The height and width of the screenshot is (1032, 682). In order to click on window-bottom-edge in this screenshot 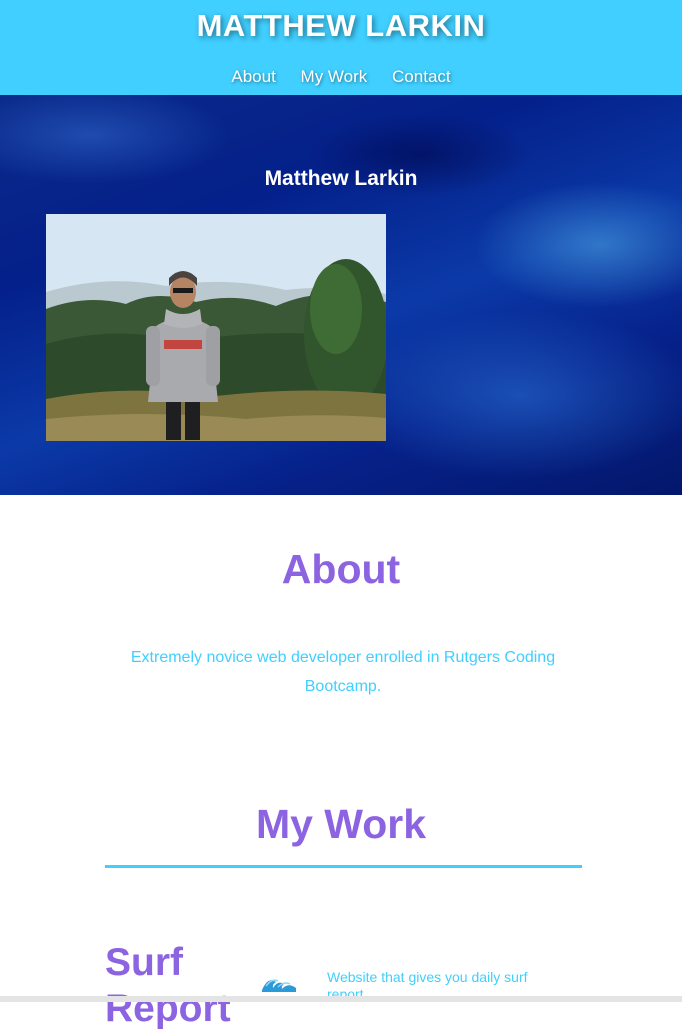, I will do `click(341, 999)`.